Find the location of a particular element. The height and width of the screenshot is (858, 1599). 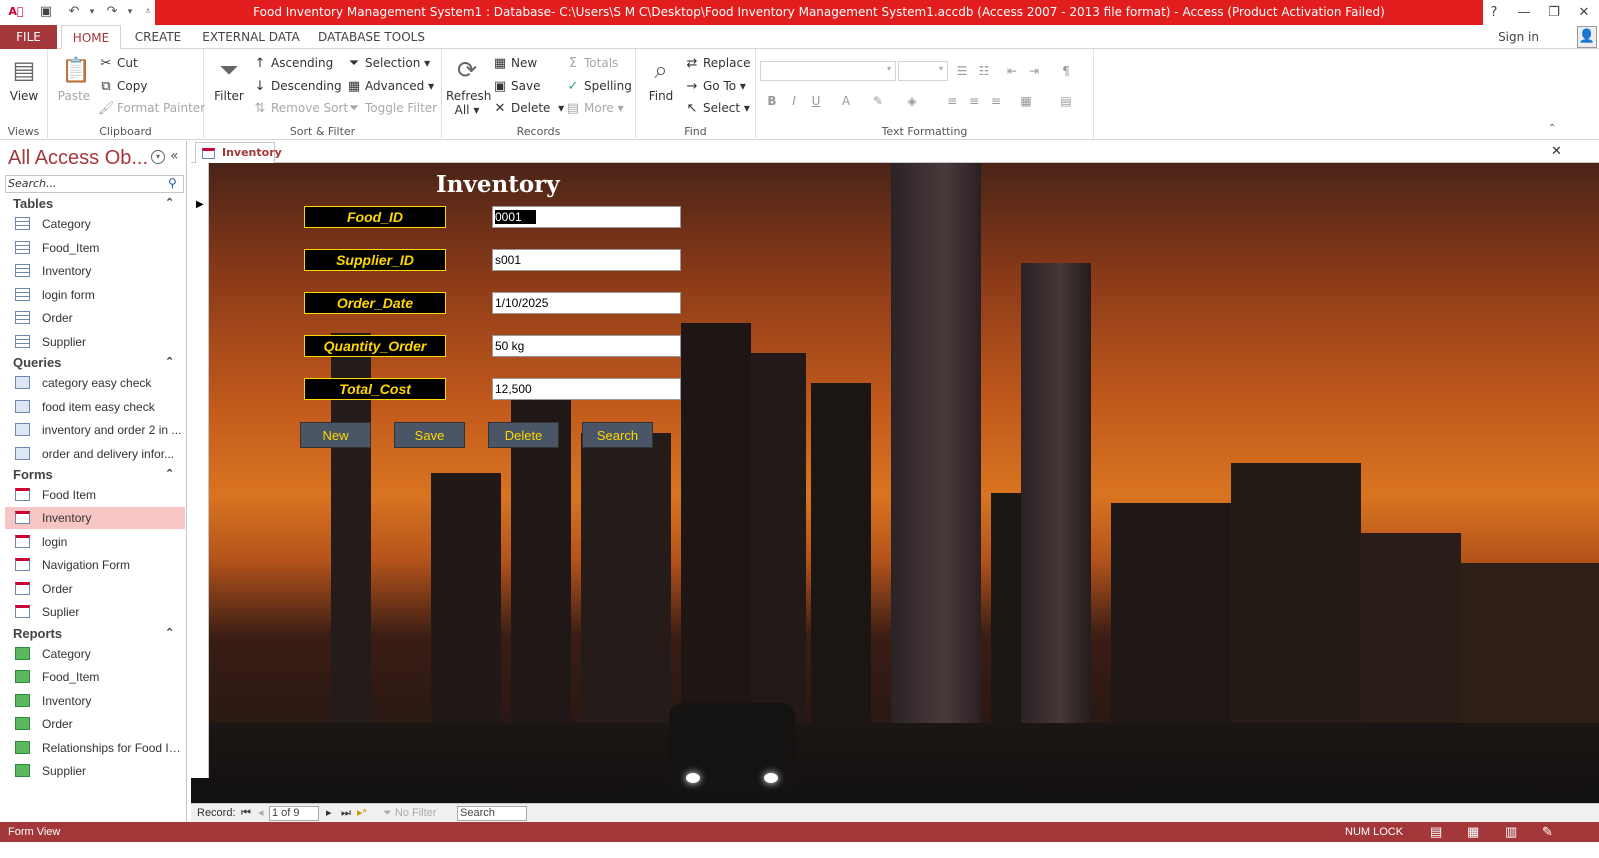

form-view-icon: ▤ is located at coordinates (1436, 832).